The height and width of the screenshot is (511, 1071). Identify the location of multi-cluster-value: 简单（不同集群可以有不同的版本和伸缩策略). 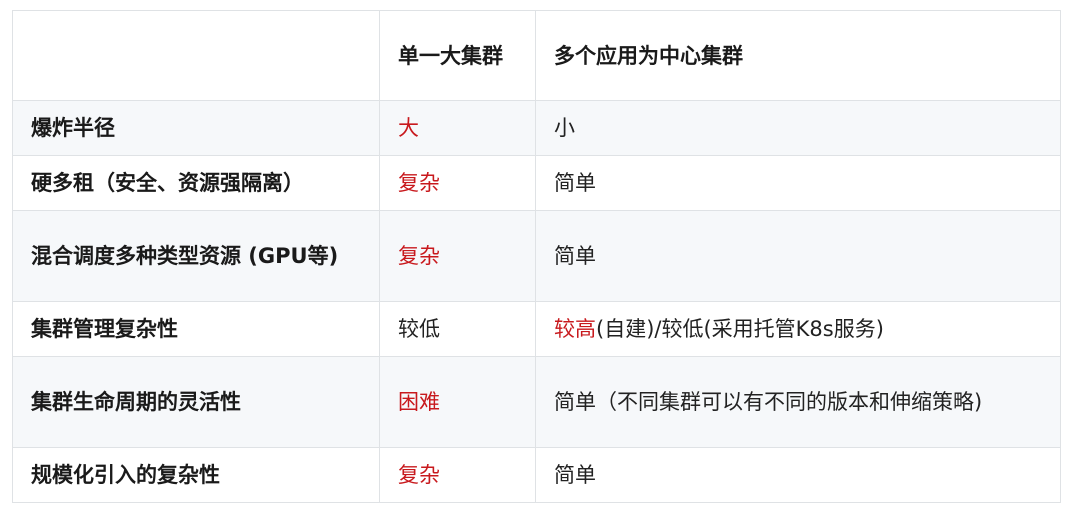
(798, 402).